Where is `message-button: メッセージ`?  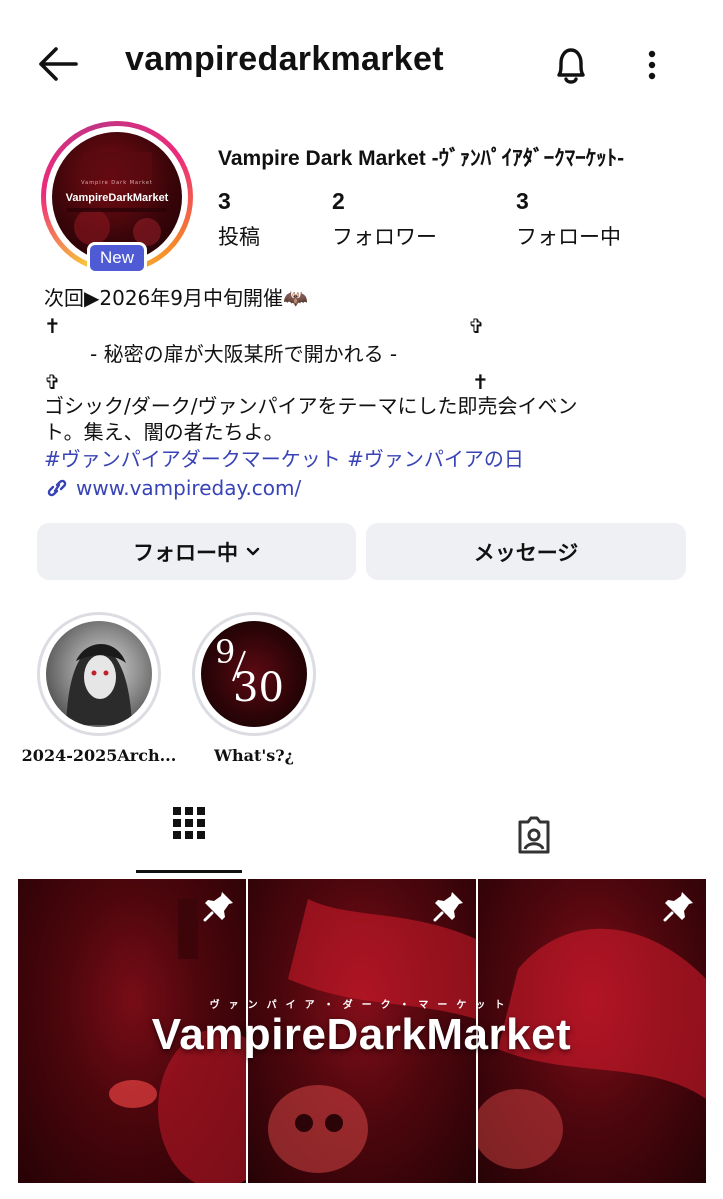 message-button: メッセージ is located at coordinates (526, 551).